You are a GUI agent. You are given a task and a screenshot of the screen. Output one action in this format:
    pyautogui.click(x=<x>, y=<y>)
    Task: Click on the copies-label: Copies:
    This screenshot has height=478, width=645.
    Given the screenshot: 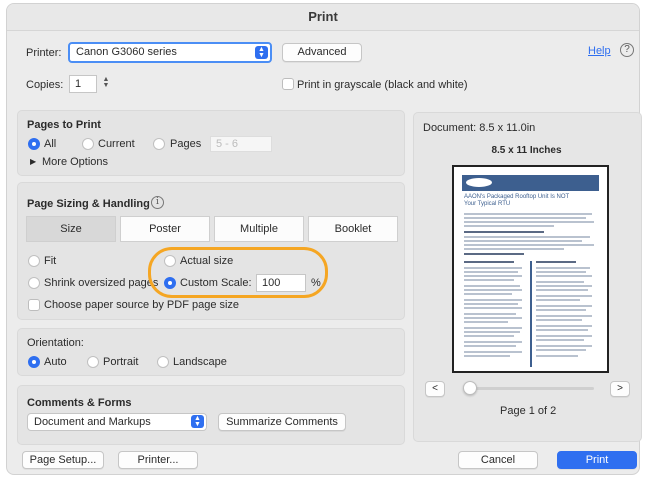 What is the action you would take?
    pyautogui.click(x=45, y=85)
    